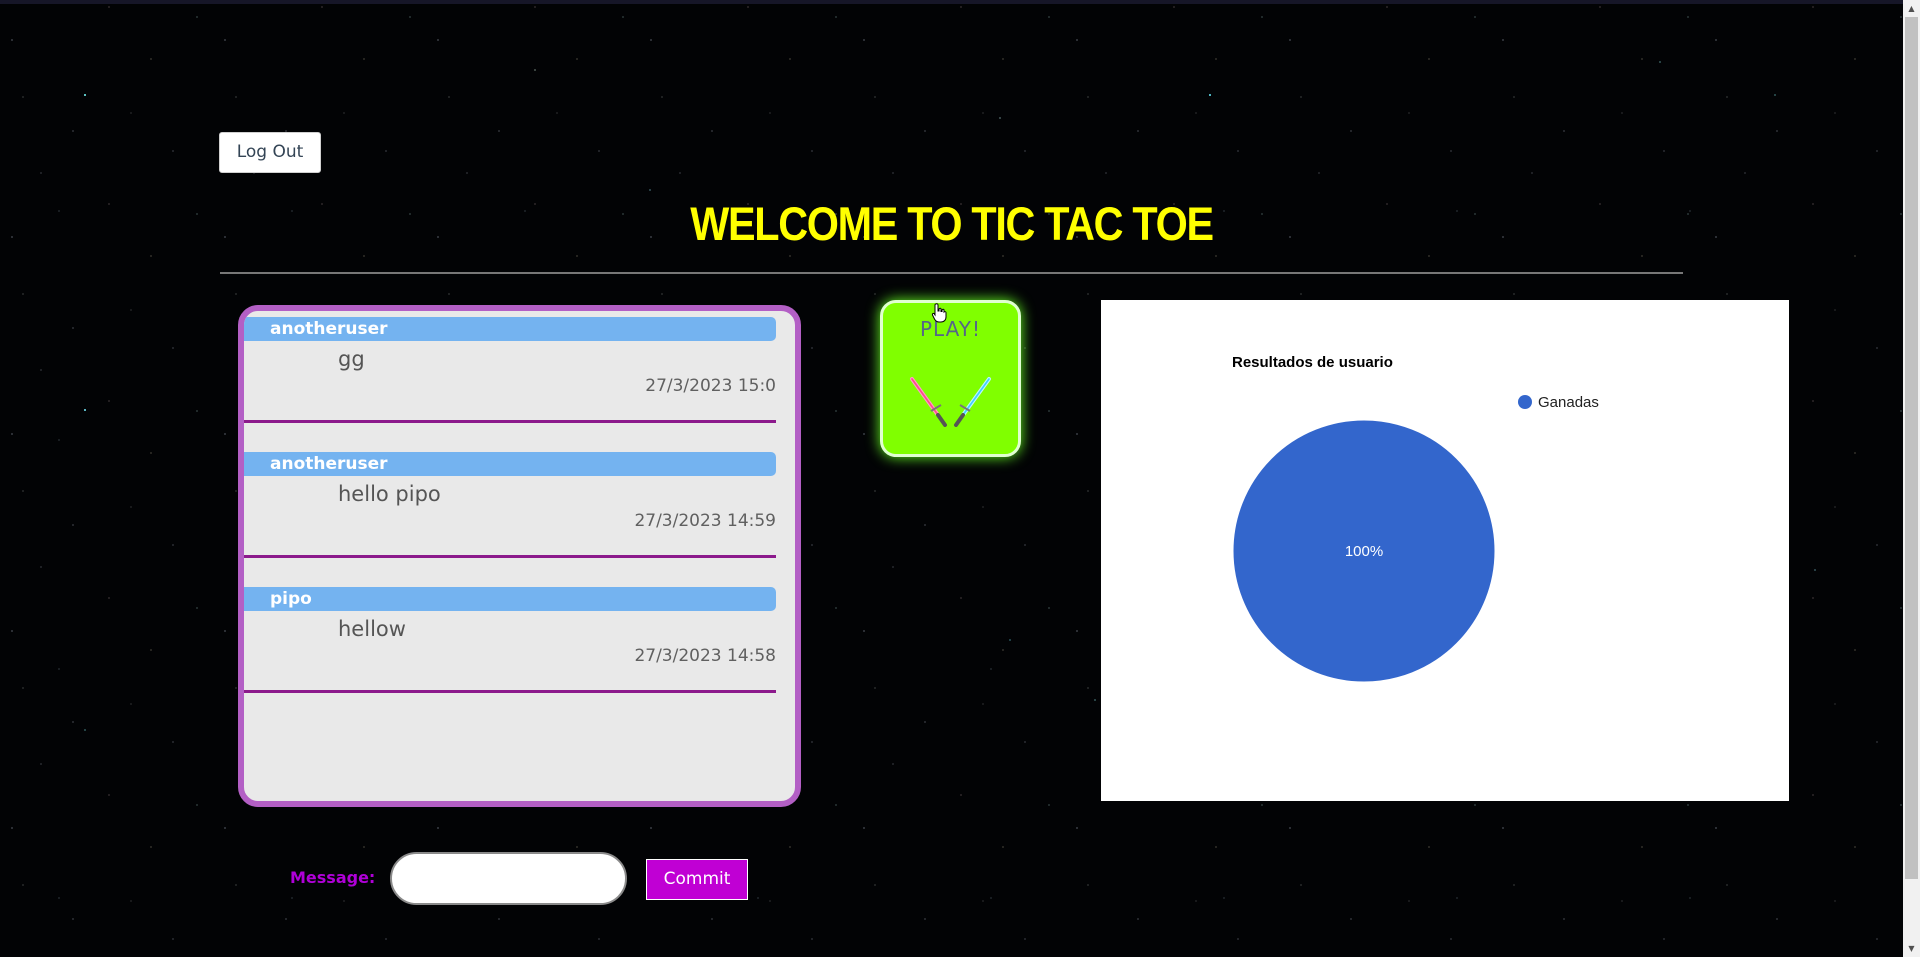 The image size is (1920, 957). What do you see at coordinates (705, 521) in the screenshot?
I see `chat-message-time: 27/3/2023 14:59` at bounding box center [705, 521].